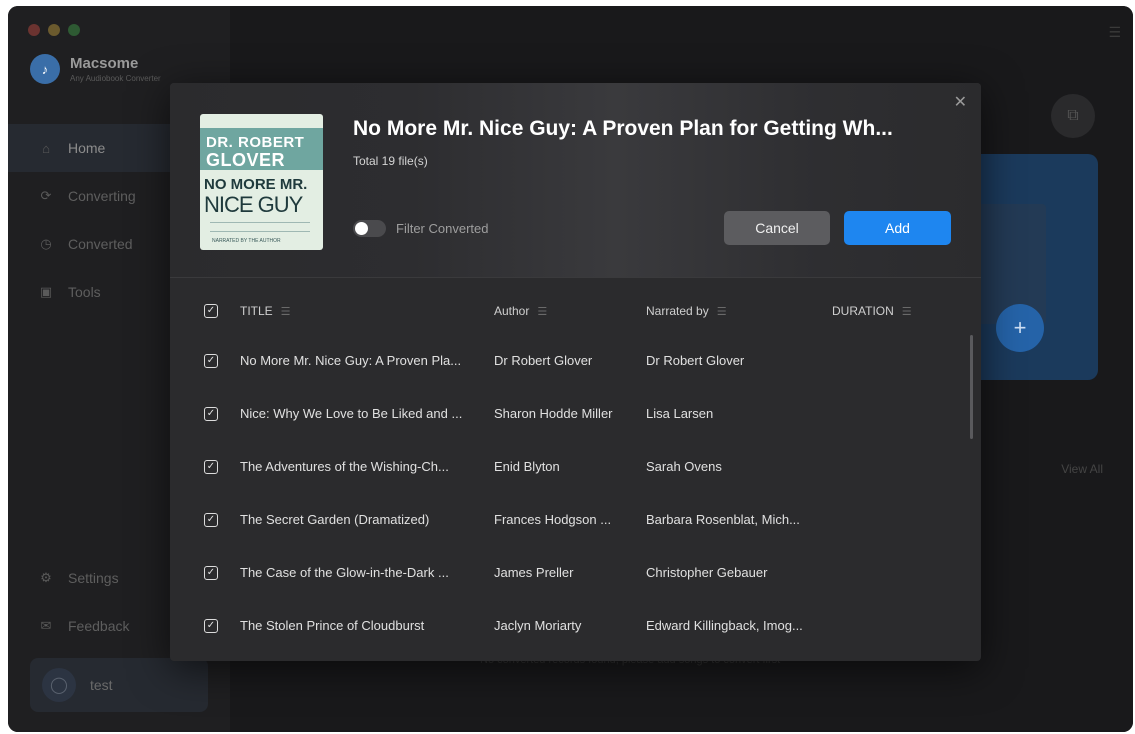 The width and height of the screenshot is (1135, 734). I want to click on app-subtitle: Any Audiobook Converter, so click(115, 78).